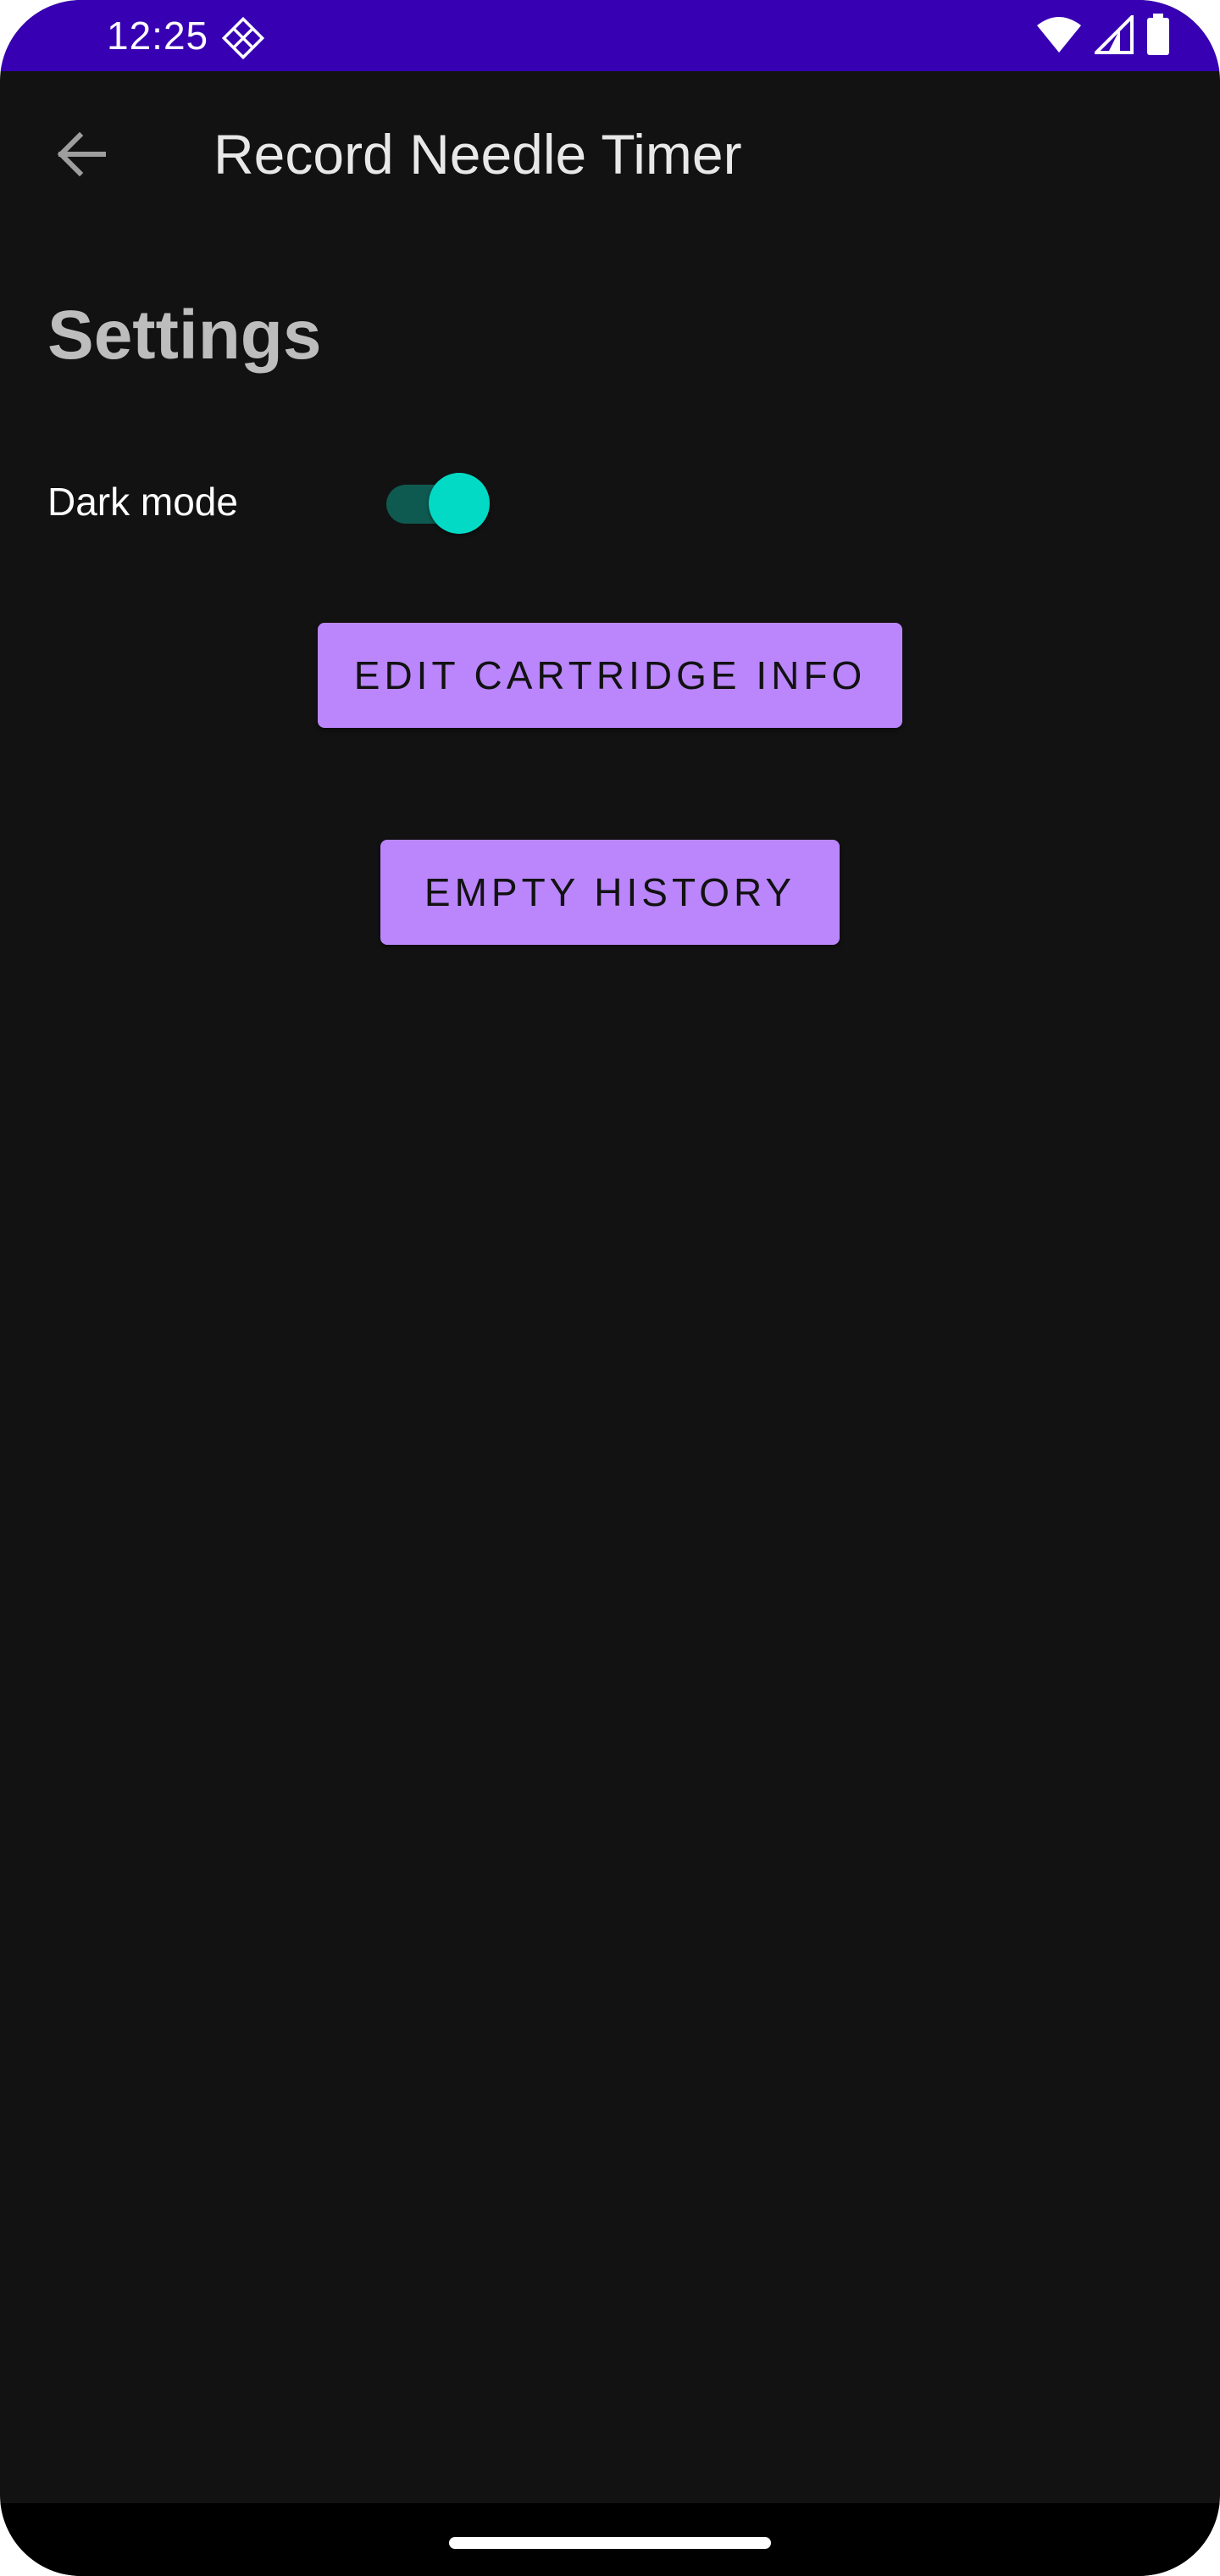 This screenshot has height=2576, width=1220. I want to click on dark-mode-switch, so click(436, 501).